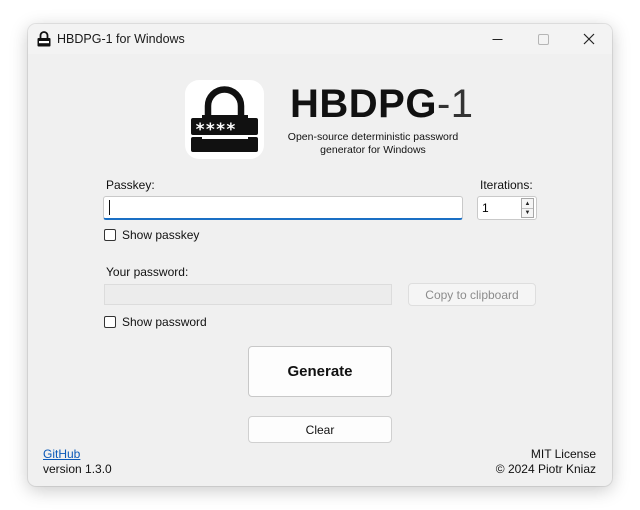  What do you see at coordinates (248, 294) in the screenshot?
I see `password-output` at bounding box center [248, 294].